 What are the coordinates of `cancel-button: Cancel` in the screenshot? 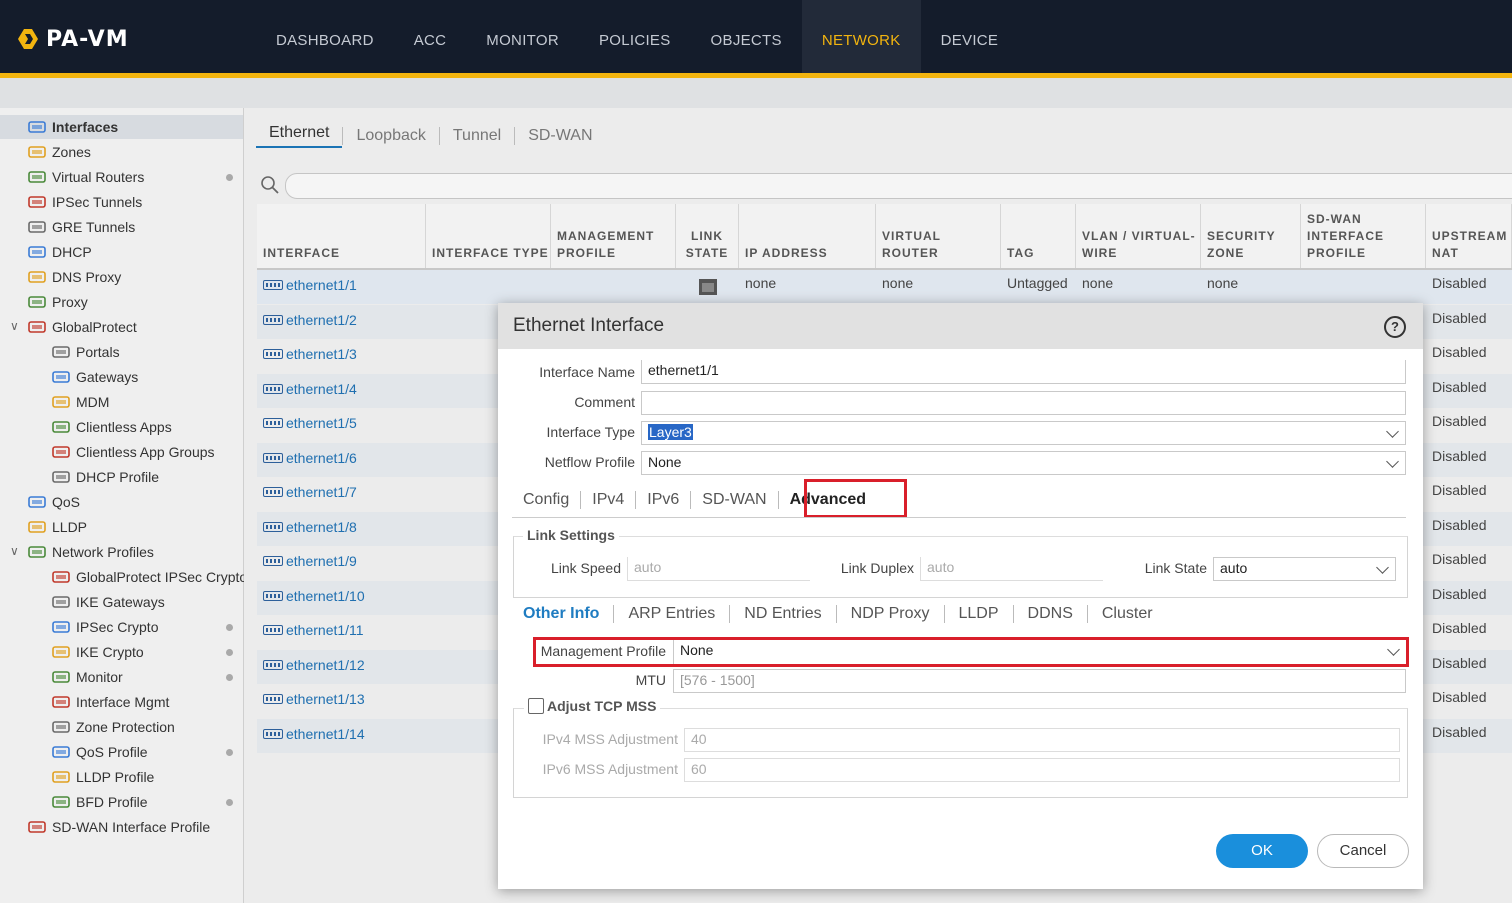 It's located at (1363, 851).